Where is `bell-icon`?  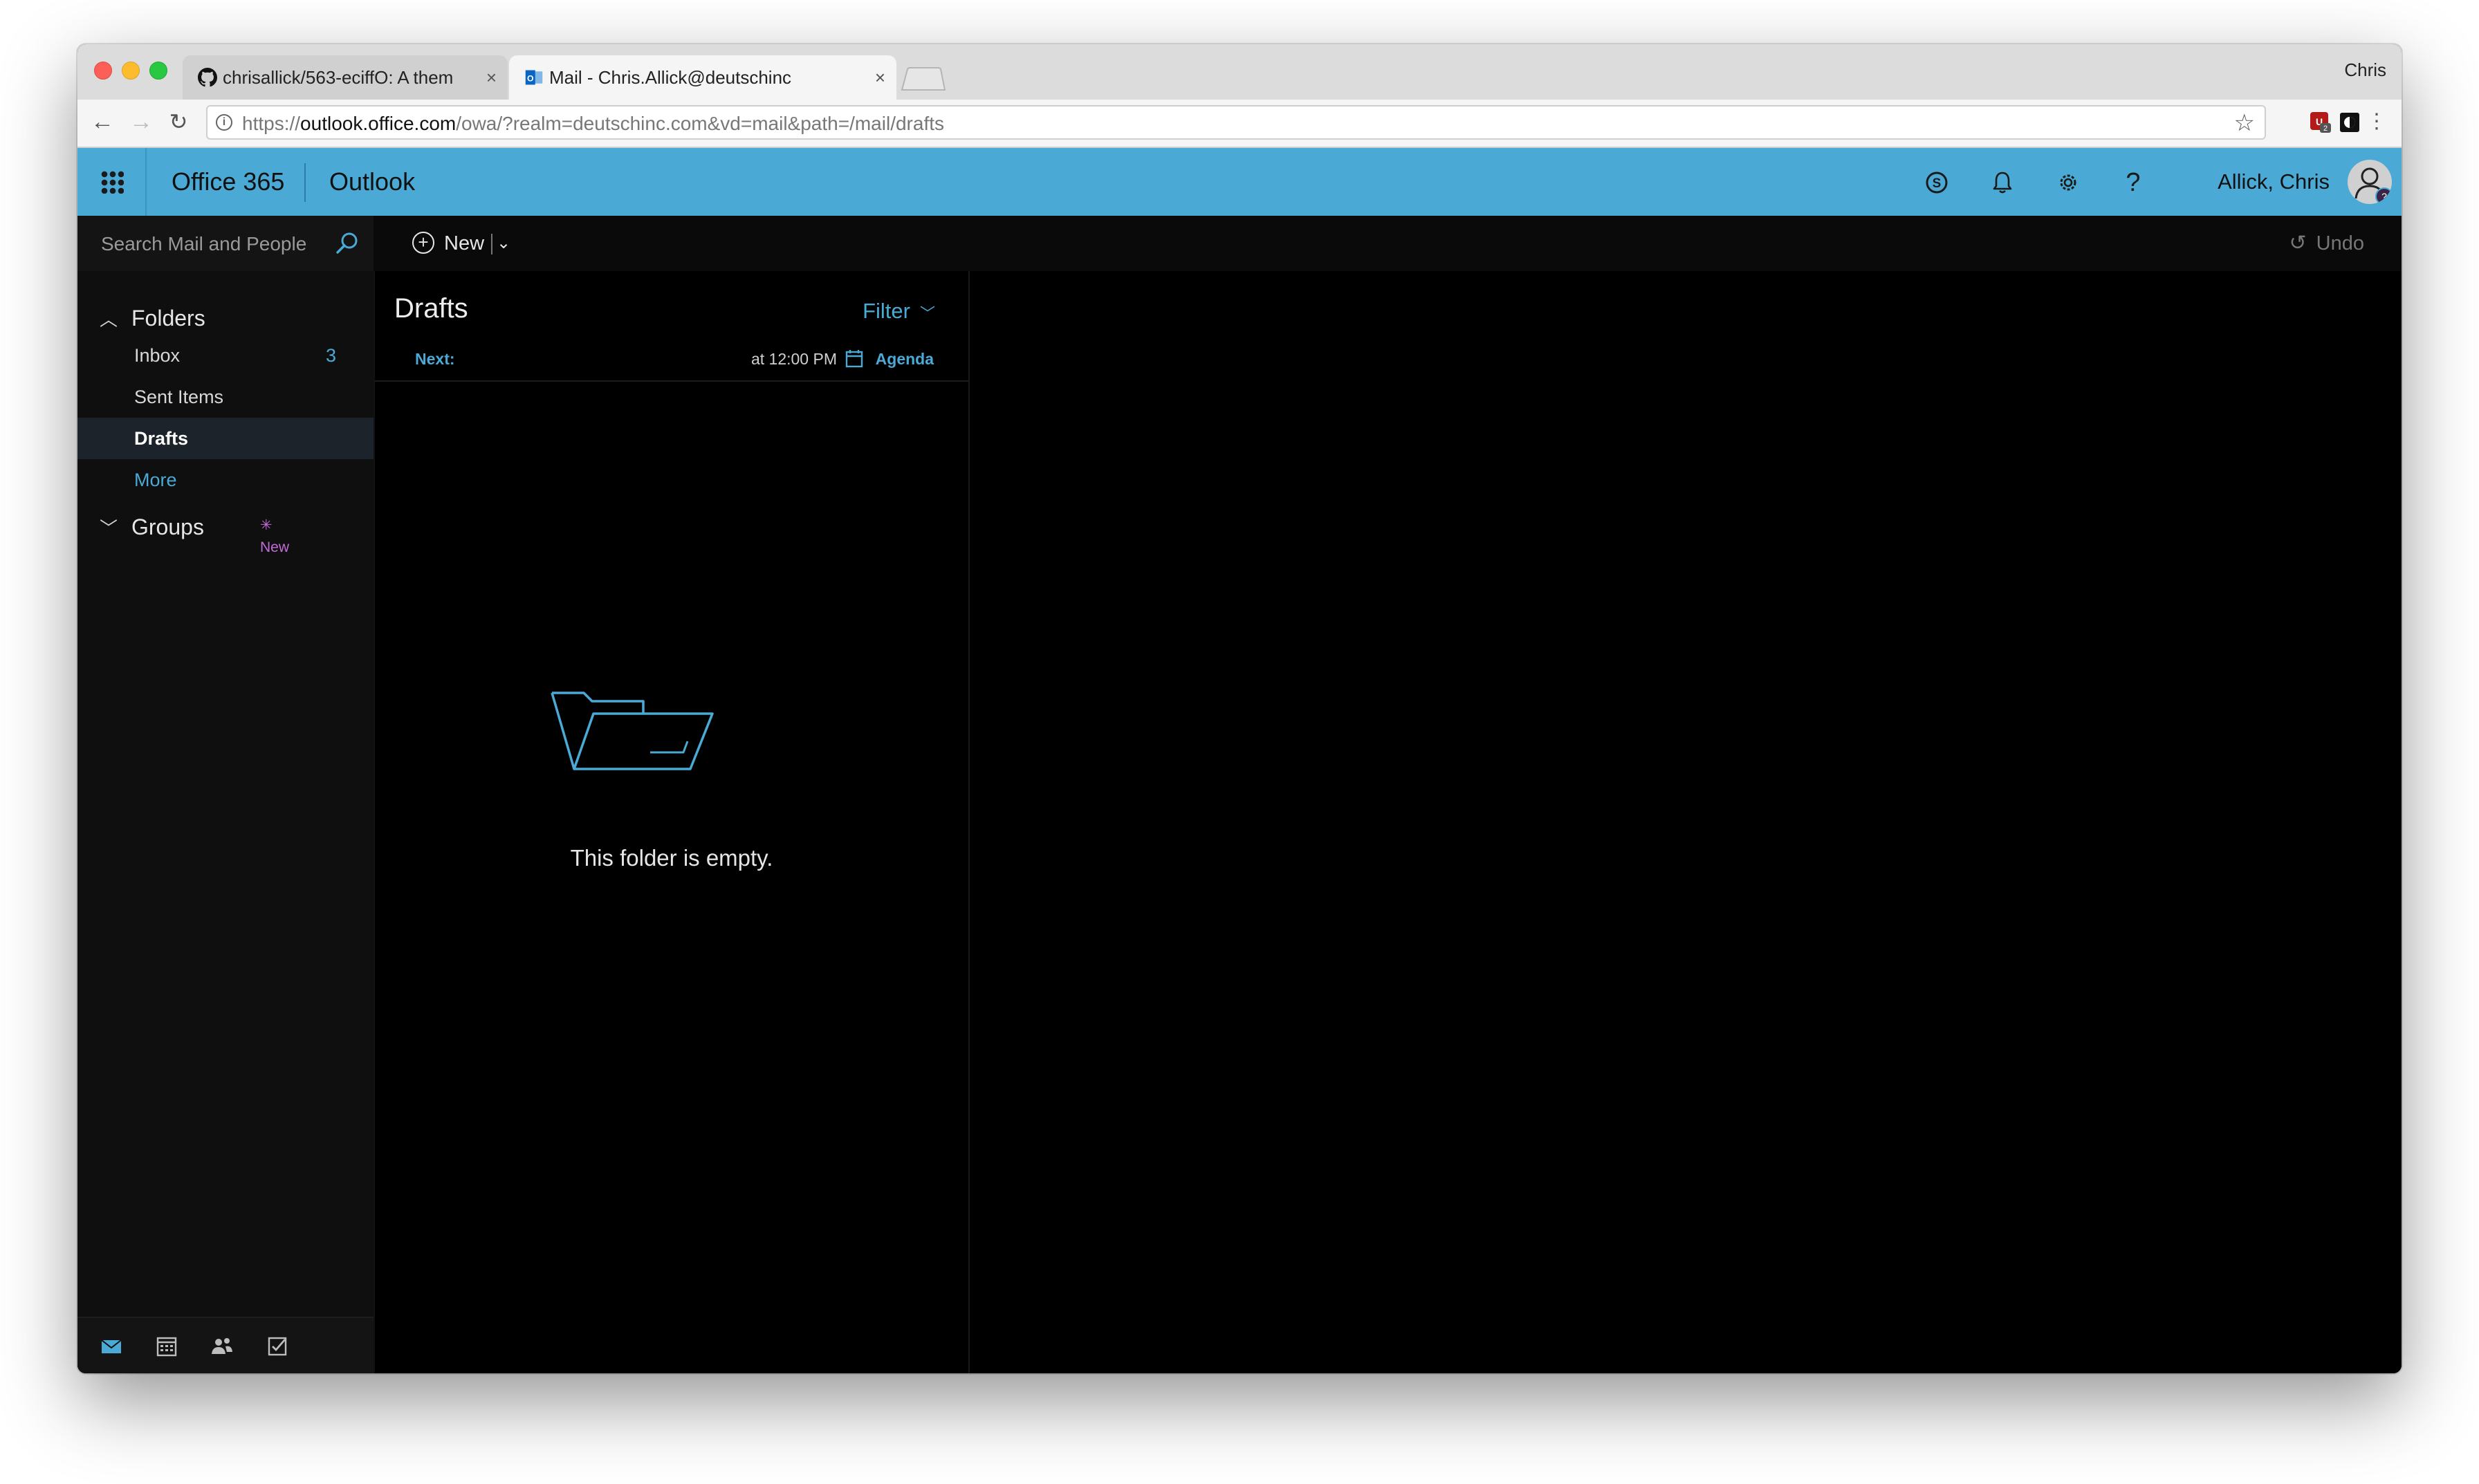 bell-icon is located at coordinates (2003, 182).